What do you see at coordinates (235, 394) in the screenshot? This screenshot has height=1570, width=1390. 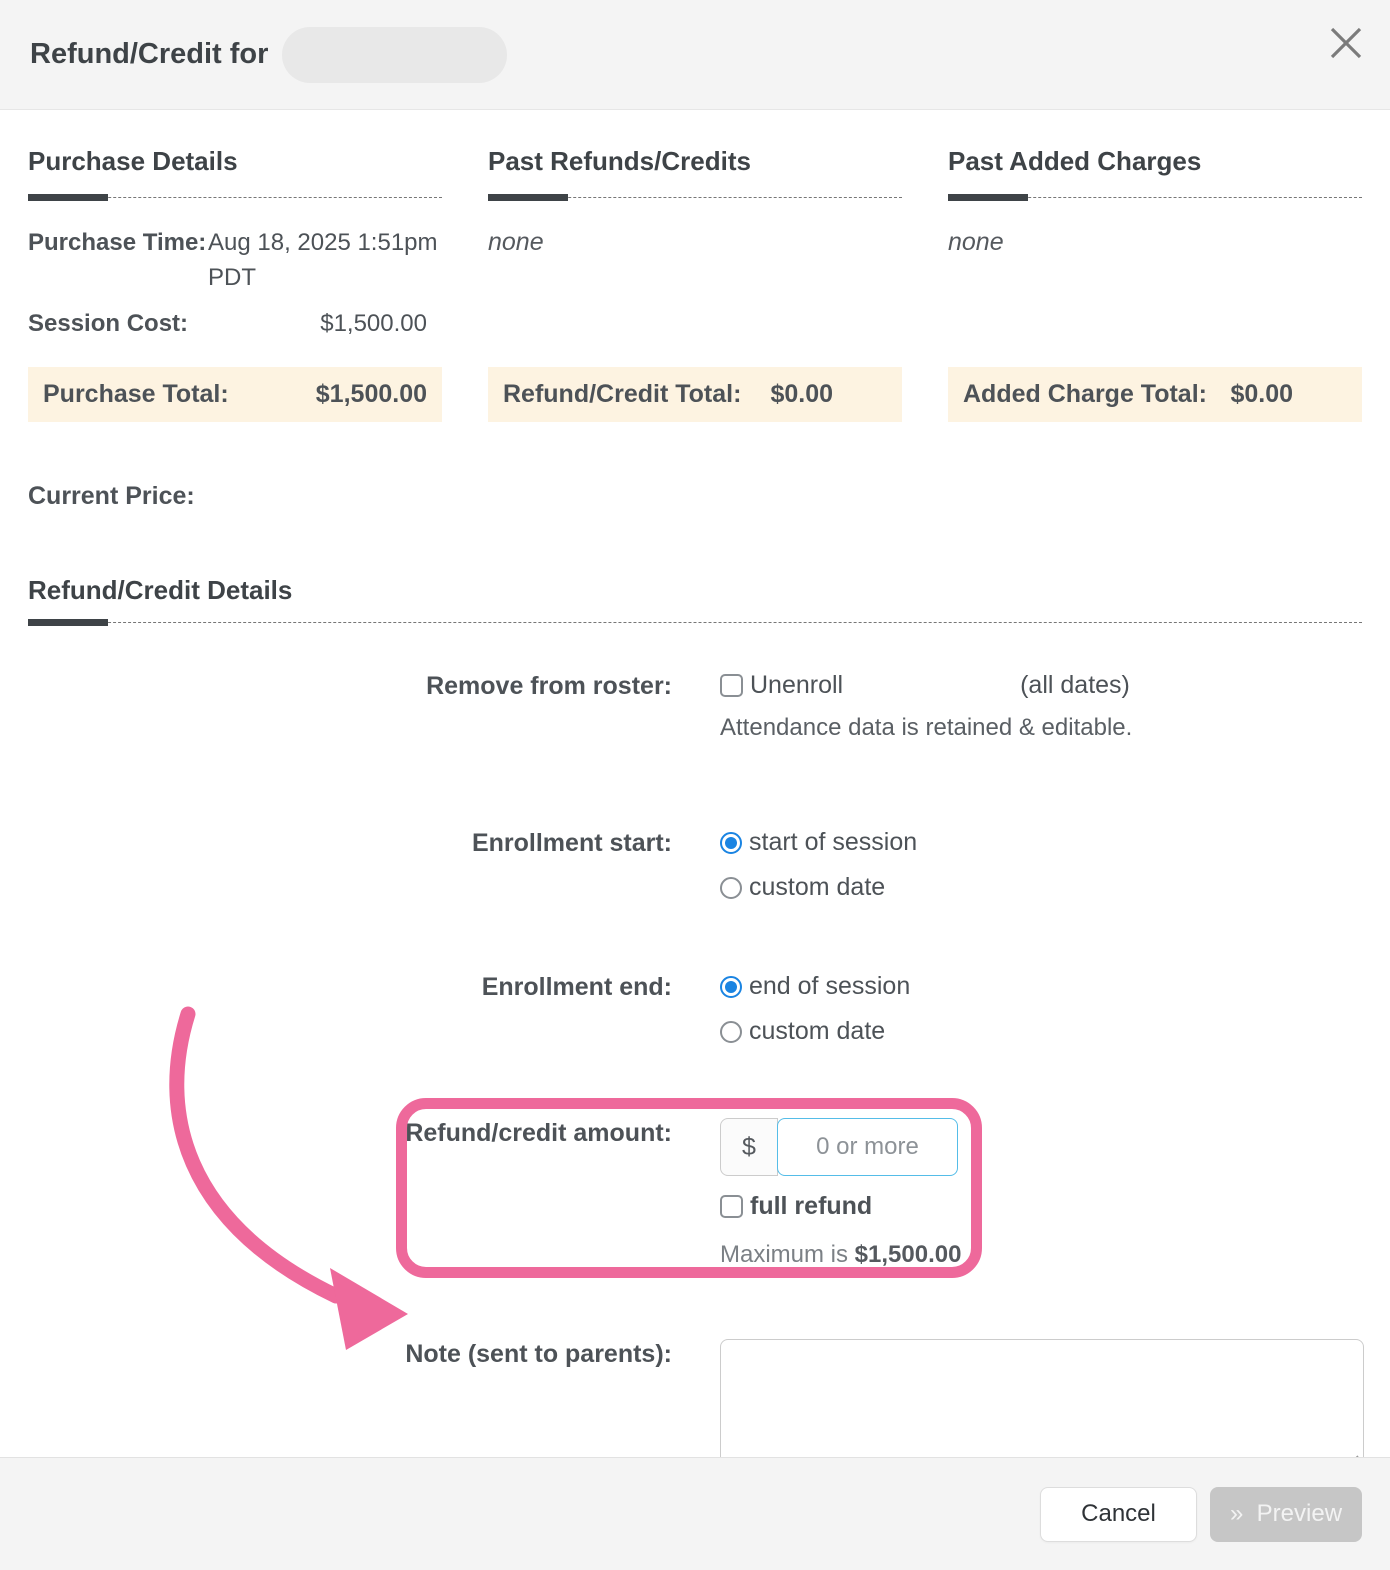 I see `purchase-total-row: Purchase Total: $1,500.00` at bounding box center [235, 394].